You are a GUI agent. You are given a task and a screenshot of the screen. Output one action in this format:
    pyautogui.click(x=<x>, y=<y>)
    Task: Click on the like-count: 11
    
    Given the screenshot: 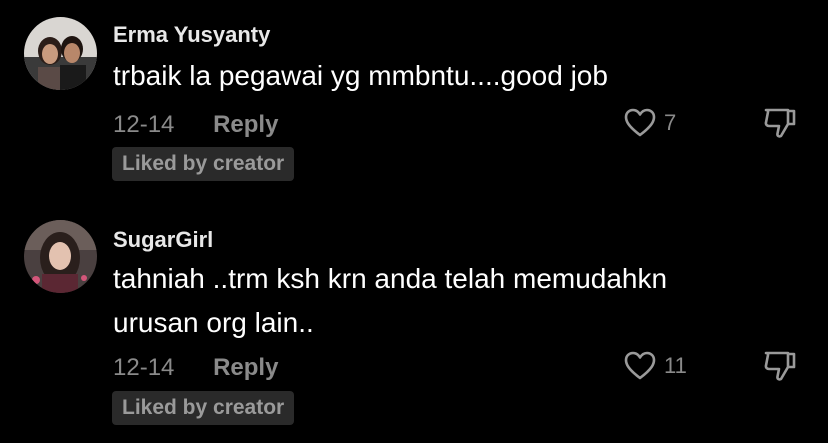 What is the action you would take?
    pyautogui.click(x=675, y=365)
    